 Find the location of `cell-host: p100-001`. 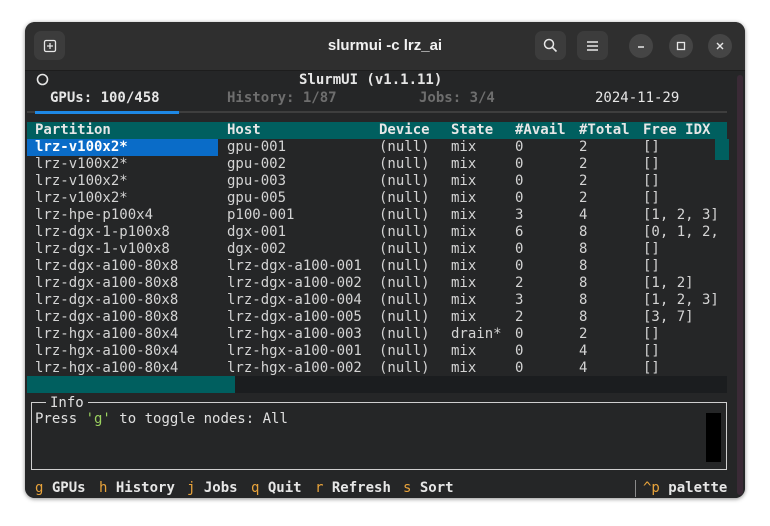

cell-host: p100-001 is located at coordinates (261, 215).